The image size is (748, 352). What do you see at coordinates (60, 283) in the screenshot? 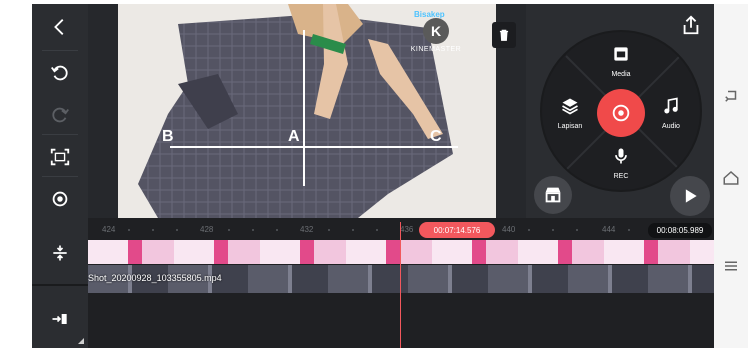
I see `timeline-tools` at bounding box center [60, 283].